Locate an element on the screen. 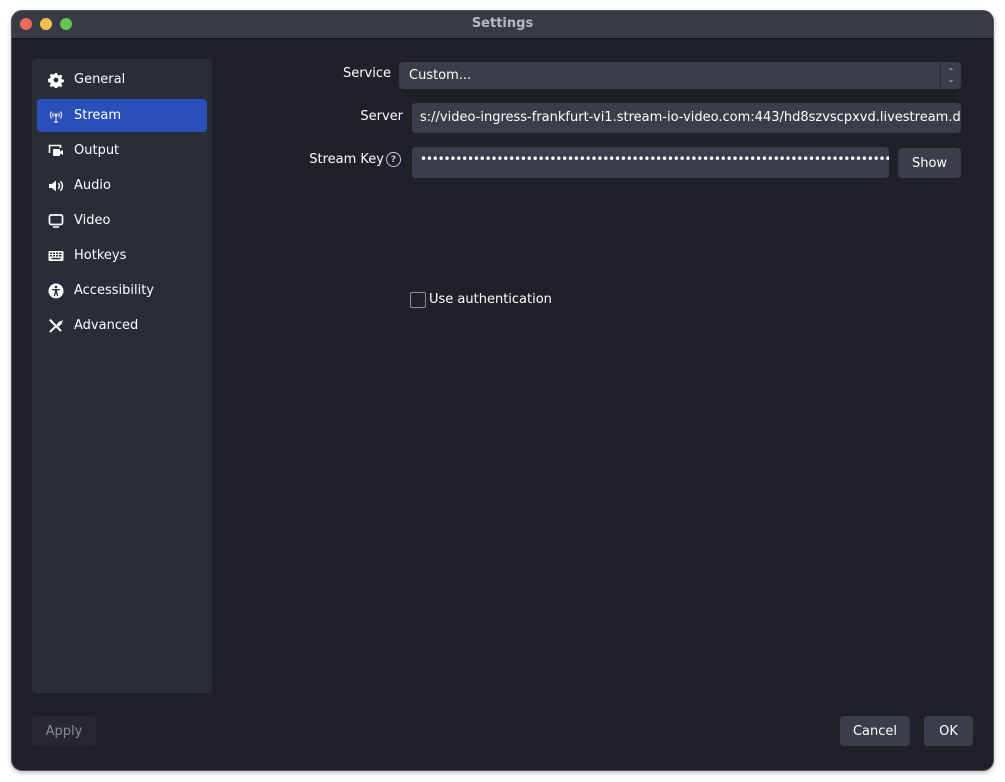  sidebar-item-output: Output is located at coordinates (122, 150).